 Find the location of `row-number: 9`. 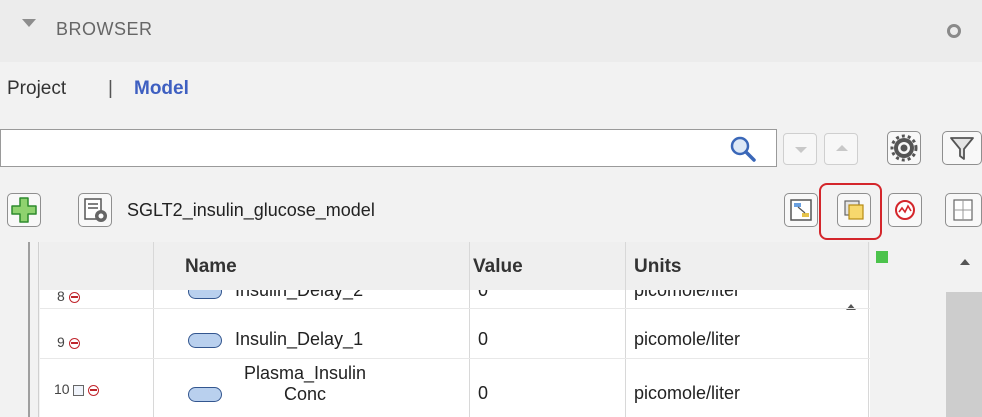

row-number: 9 is located at coordinates (68, 342).